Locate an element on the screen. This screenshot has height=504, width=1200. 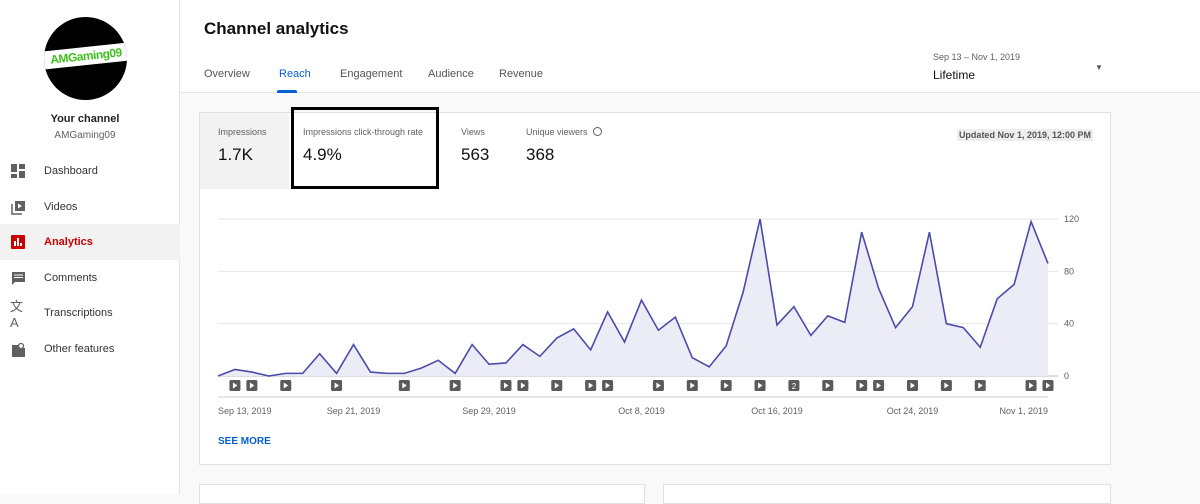
x-tick-label: Oct 16, 2019 is located at coordinates (777, 411).